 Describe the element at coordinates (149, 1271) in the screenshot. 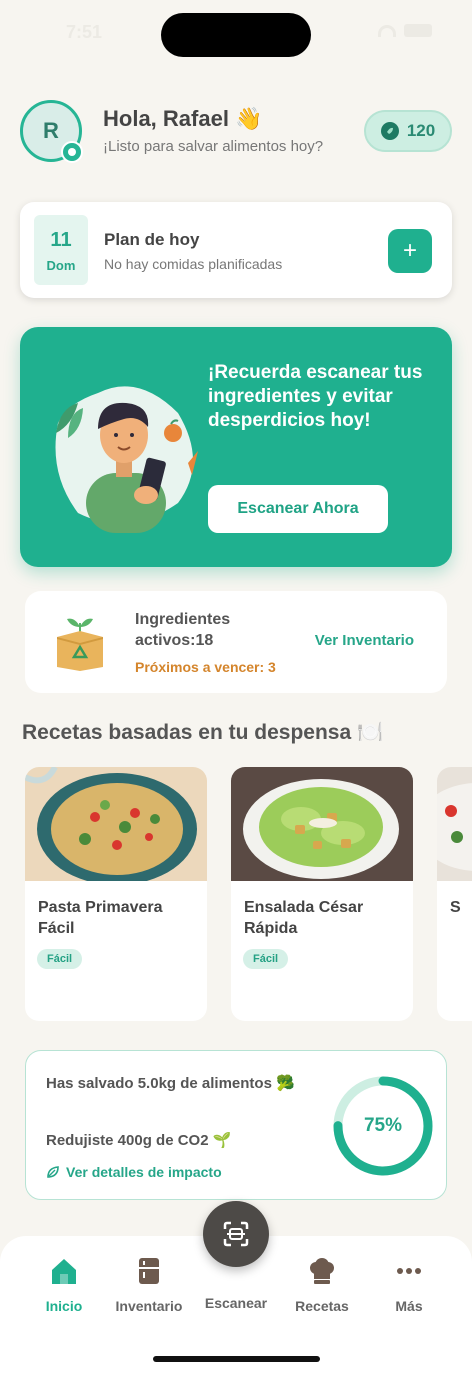

I see `fridge-icon` at that location.